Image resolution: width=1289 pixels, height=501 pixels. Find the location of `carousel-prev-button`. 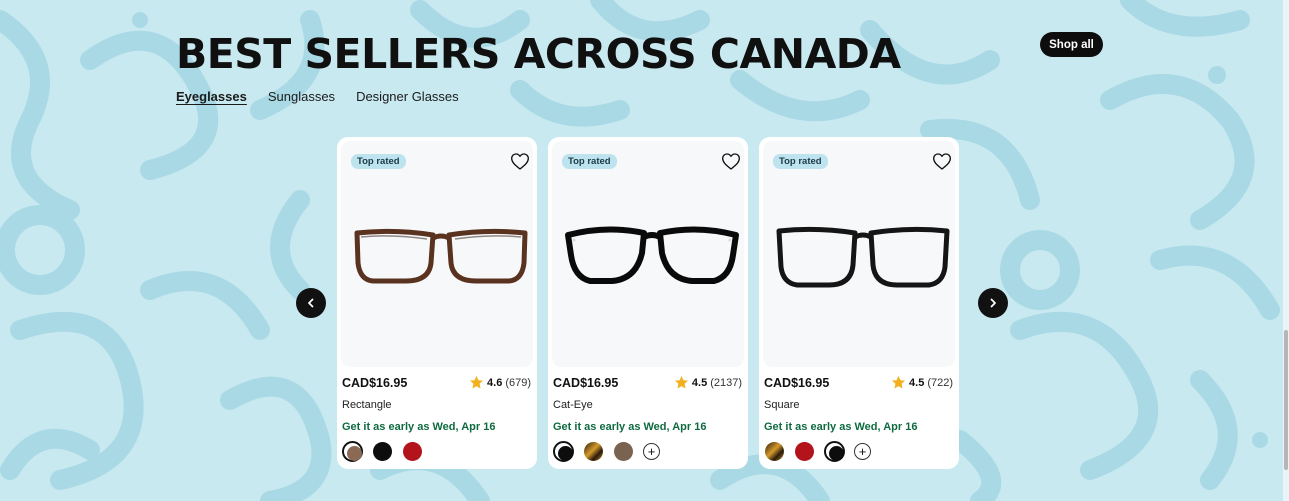

carousel-prev-button is located at coordinates (311, 303).